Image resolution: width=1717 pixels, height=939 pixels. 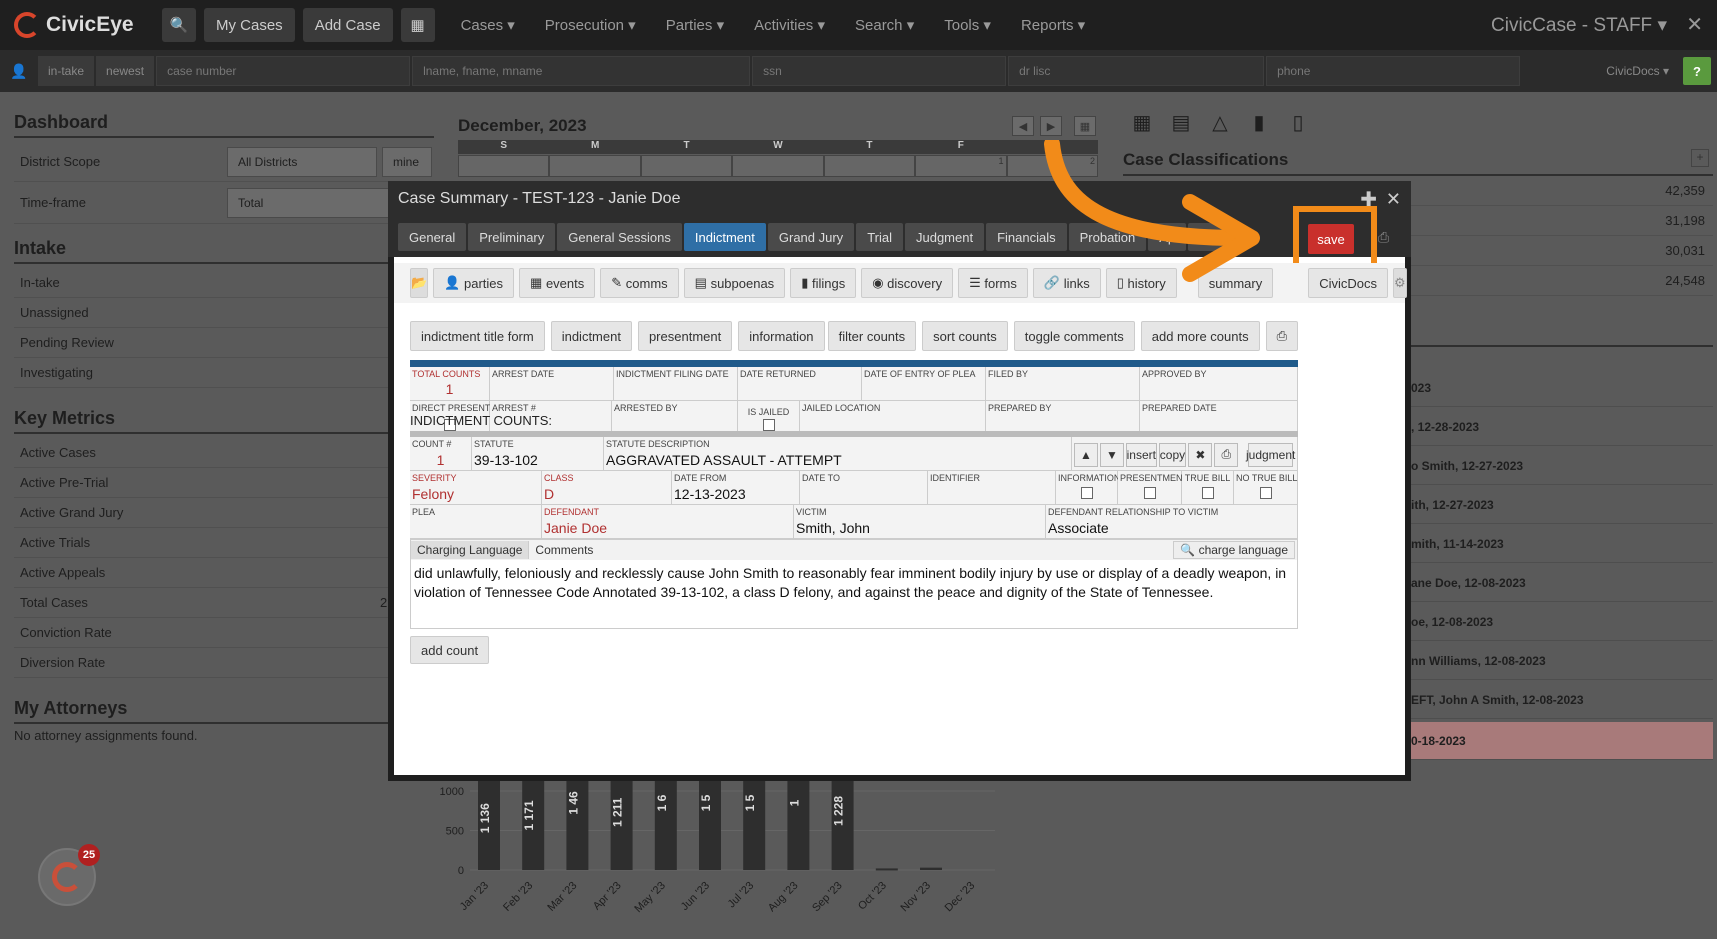 What do you see at coordinates (734, 283) in the screenshot?
I see `subpoenas-button: ▤ subpoenas` at bounding box center [734, 283].